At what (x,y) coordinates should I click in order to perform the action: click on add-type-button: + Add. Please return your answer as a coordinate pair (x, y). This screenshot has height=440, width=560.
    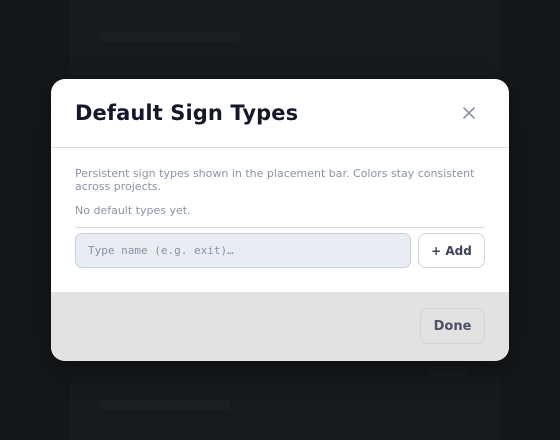
    Looking at the image, I should click on (451, 250).